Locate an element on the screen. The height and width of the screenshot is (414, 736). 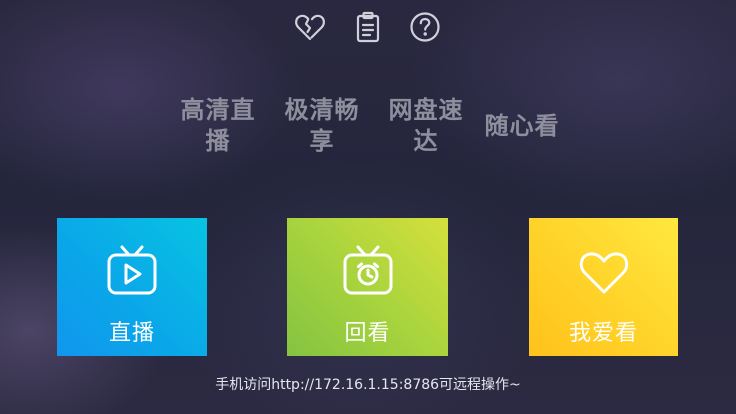
replay-tile-label: 回看 is located at coordinates (367, 333).